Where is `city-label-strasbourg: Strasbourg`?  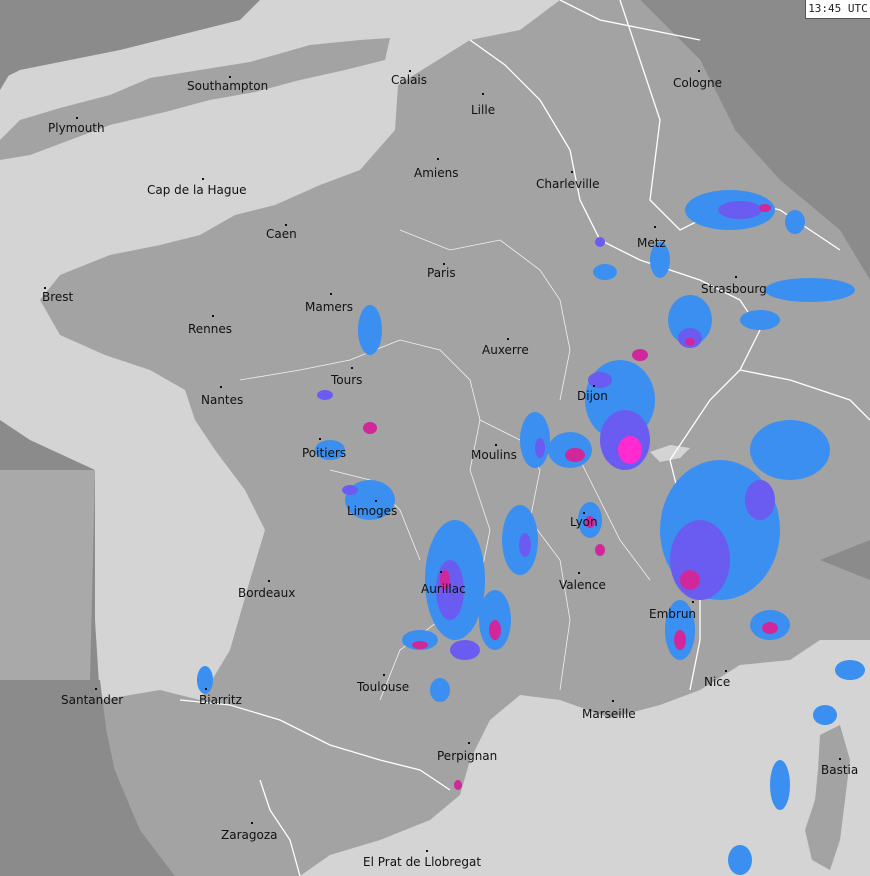 city-label-strasbourg: Strasbourg is located at coordinates (734, 289).